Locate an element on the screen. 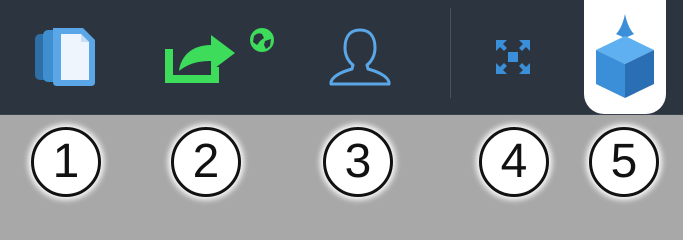 This screenshot has height=240, width=683. pages-icon is located at coordinates (65, 57).